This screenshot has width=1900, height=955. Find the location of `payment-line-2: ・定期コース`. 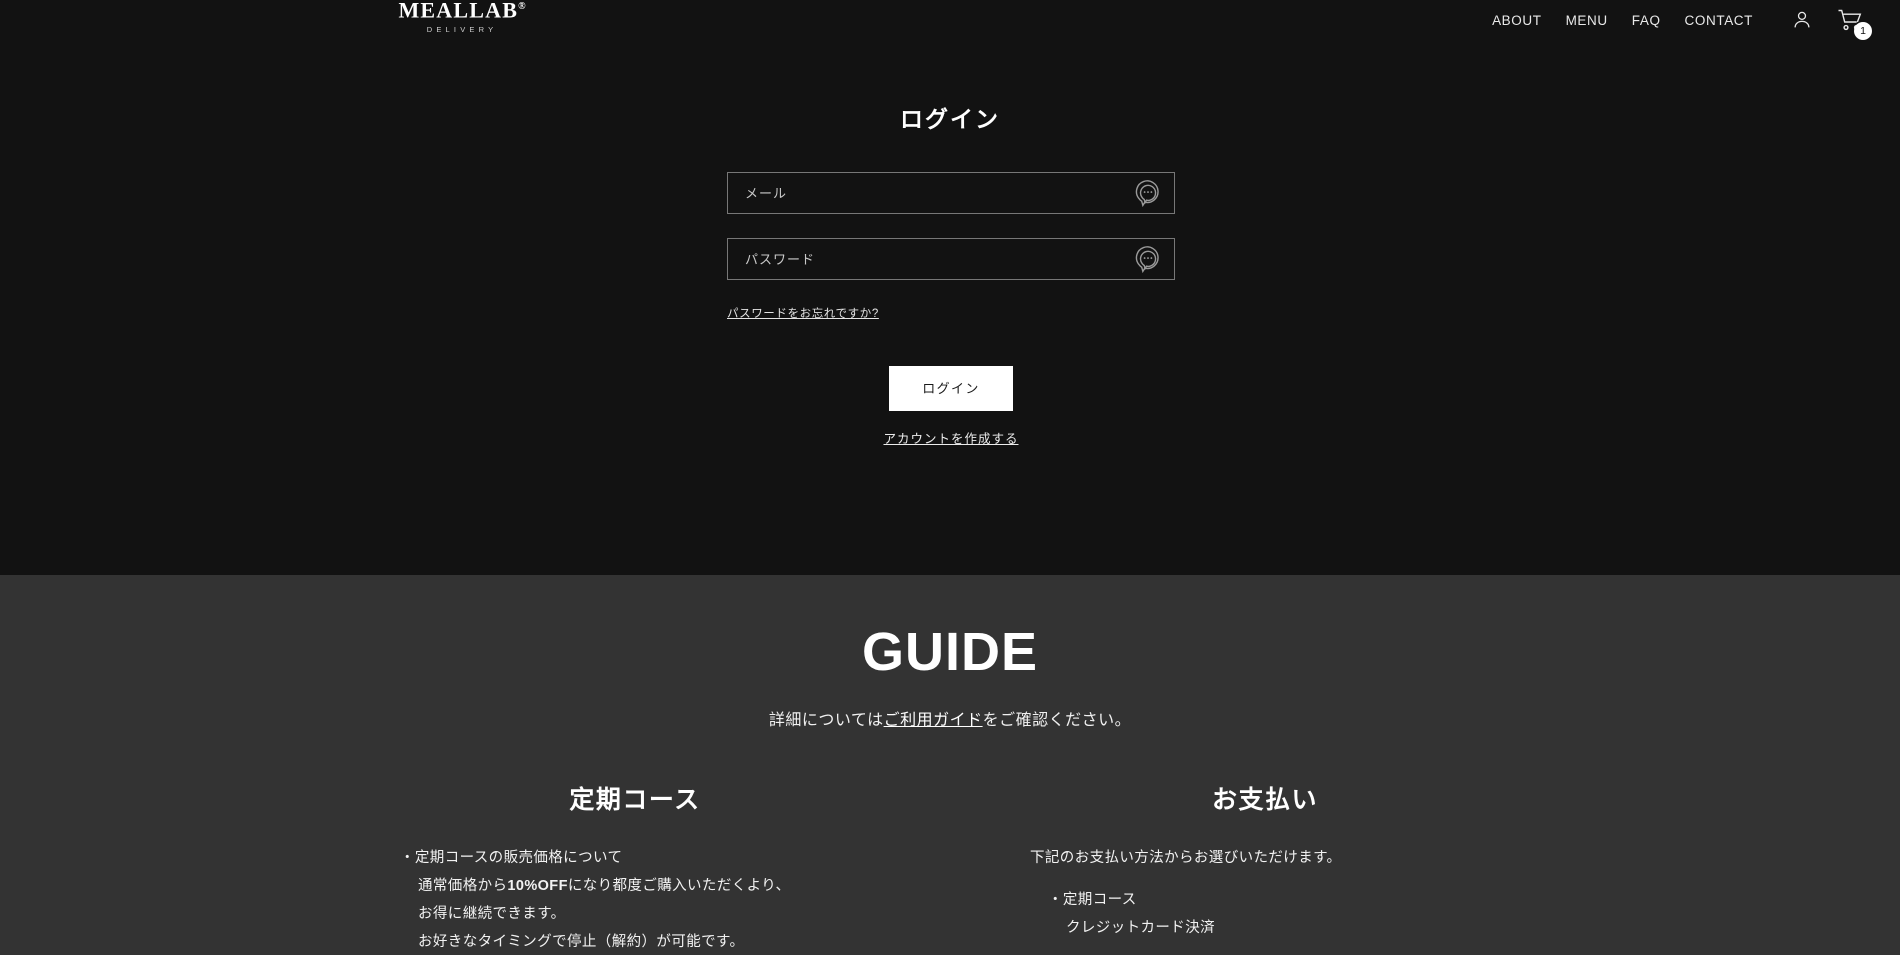

payment-line-2: ・定期コース is located at coordinates (1092, 900).